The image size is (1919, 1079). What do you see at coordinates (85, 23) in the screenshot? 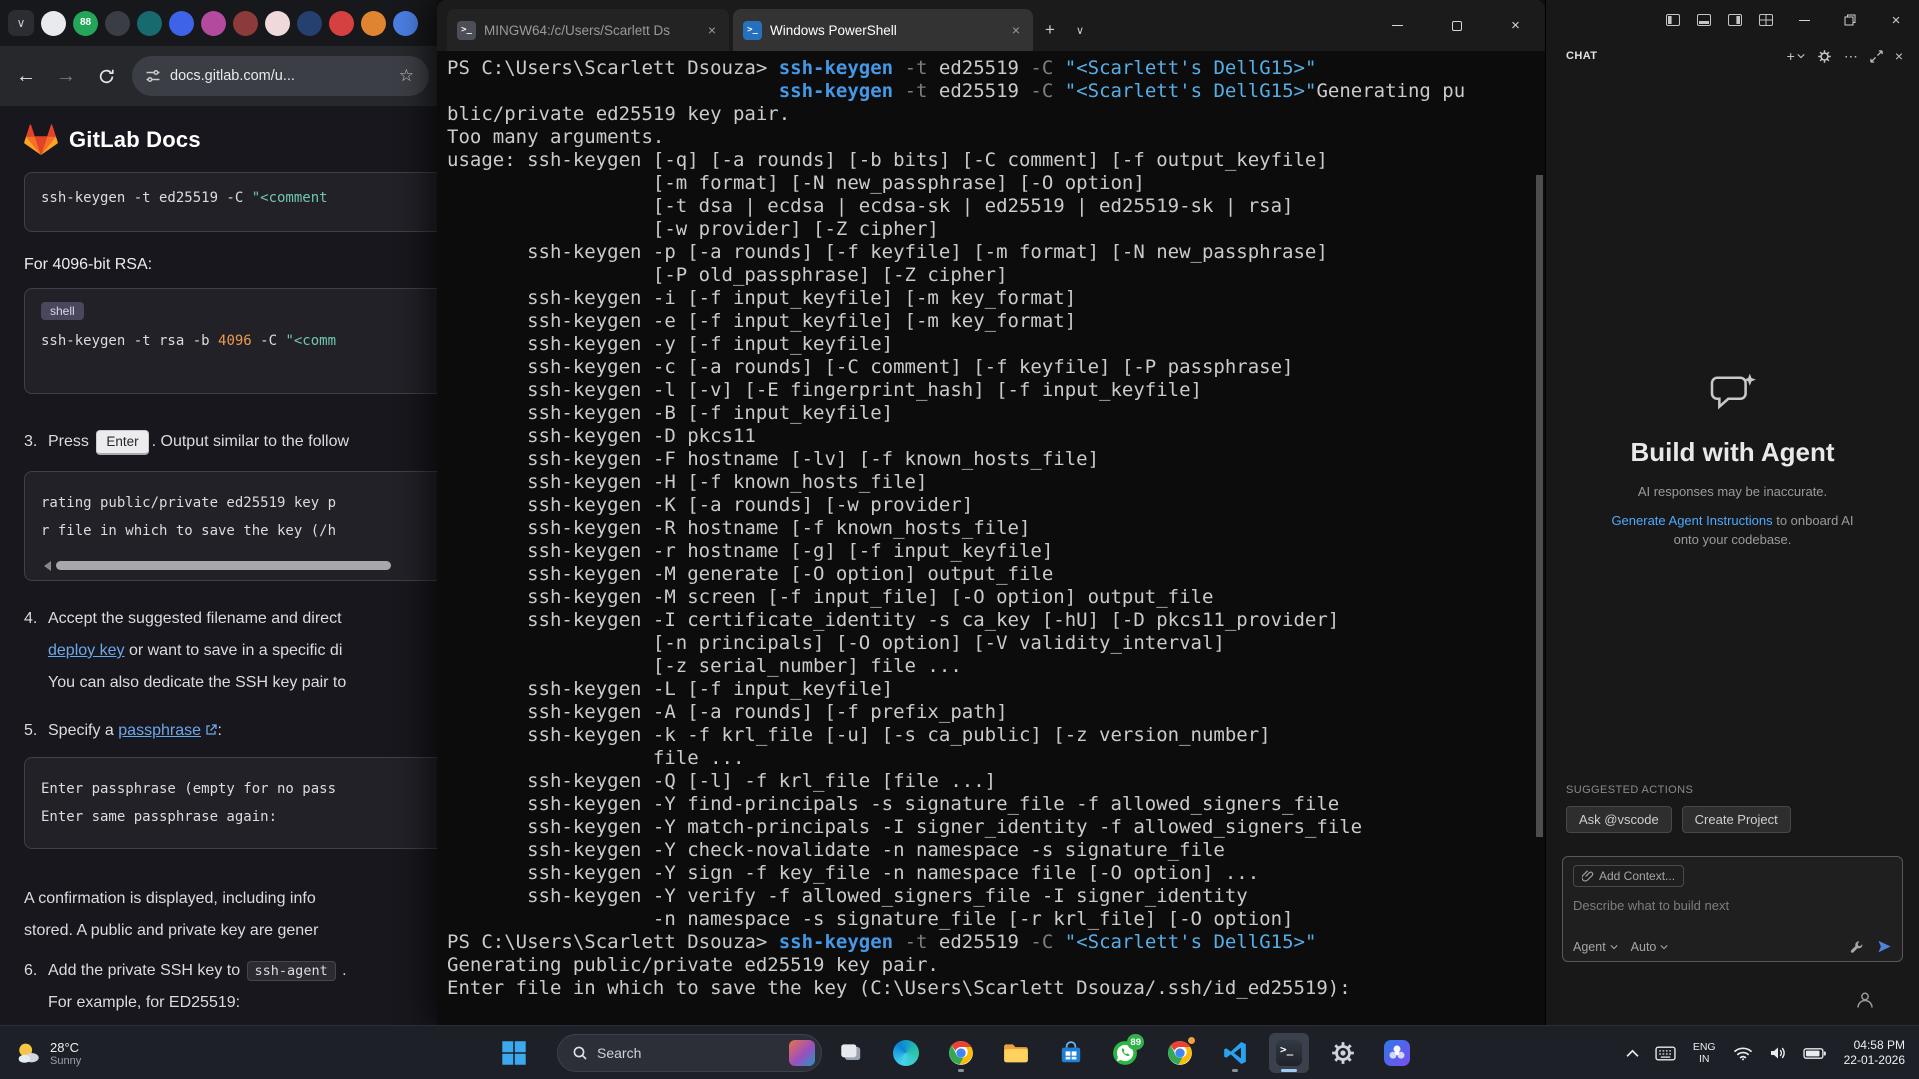
I see `tab-favicon: 88` at bounding box center [85, 23].